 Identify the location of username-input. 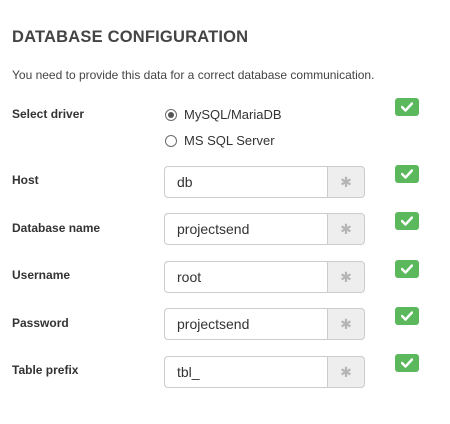
(245, 277).